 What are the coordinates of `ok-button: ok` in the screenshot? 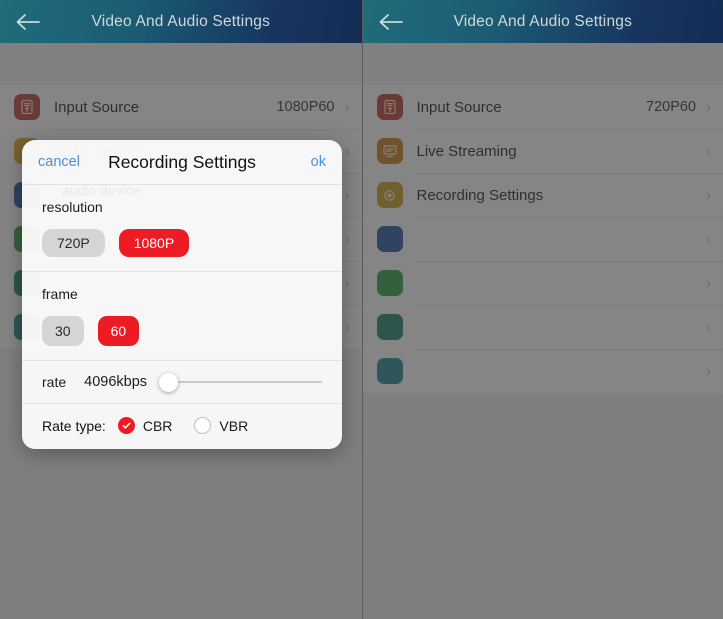 It's located at (318, 162).